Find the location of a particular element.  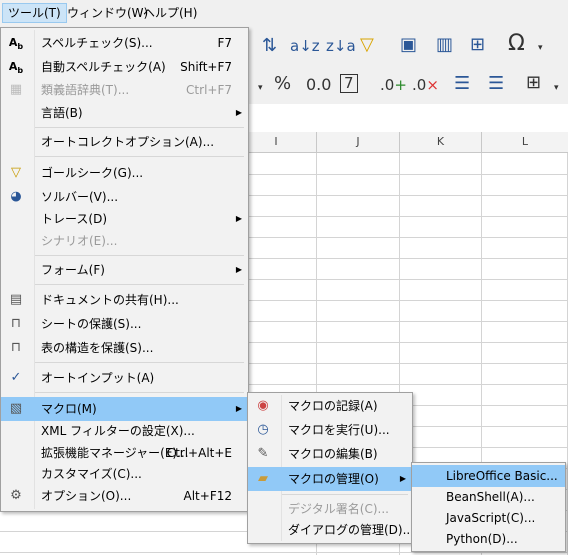

thesaurus-icon: ▦ is located at coordinates (16, 89).